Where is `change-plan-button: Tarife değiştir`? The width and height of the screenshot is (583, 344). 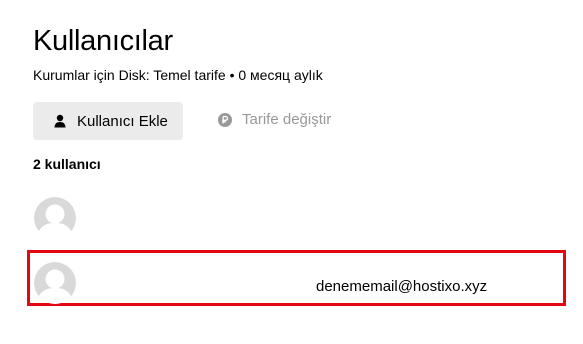 change-plan-button: Tarife değiştir is located at coordinates (274, 119).